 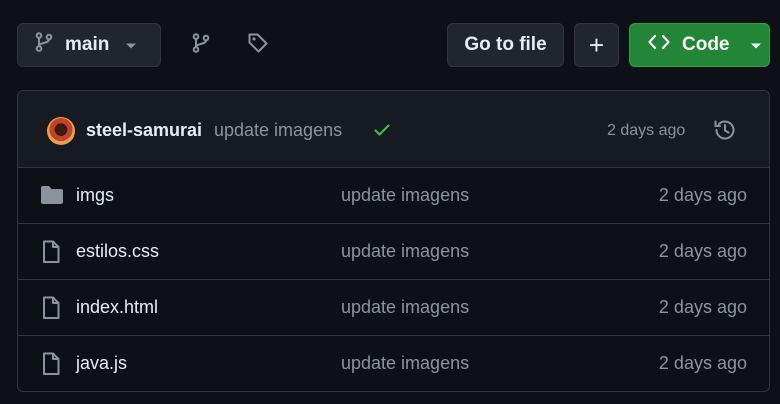 What do you see at coordinates (117, 251) in the screenshot?
I see `file-name: estilos.css` at bounding box center [117, 251].